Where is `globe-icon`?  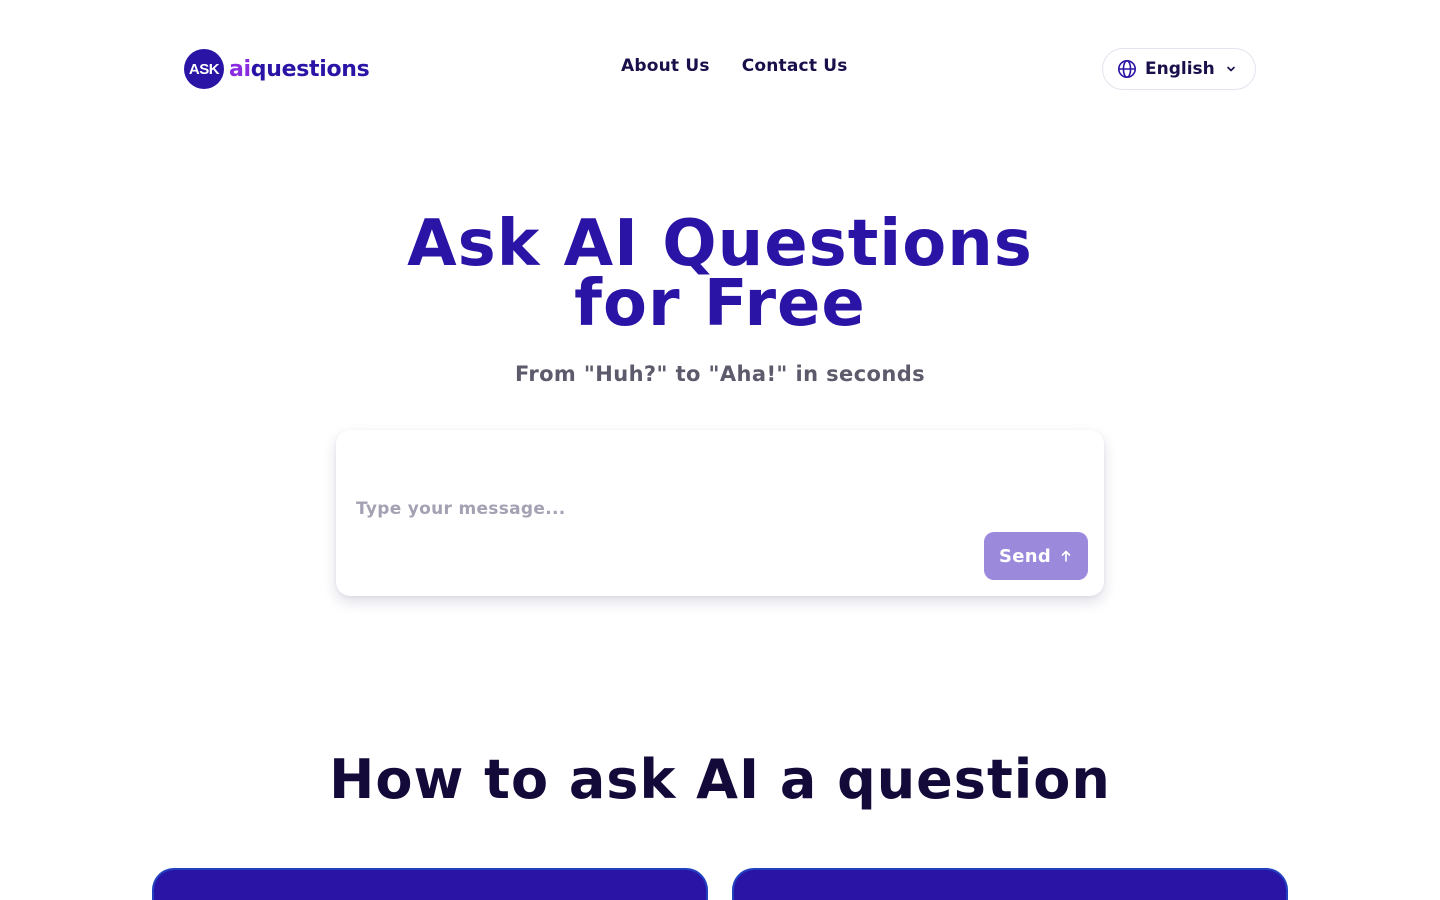
globe-icon is located at coordinates (1127, 69).